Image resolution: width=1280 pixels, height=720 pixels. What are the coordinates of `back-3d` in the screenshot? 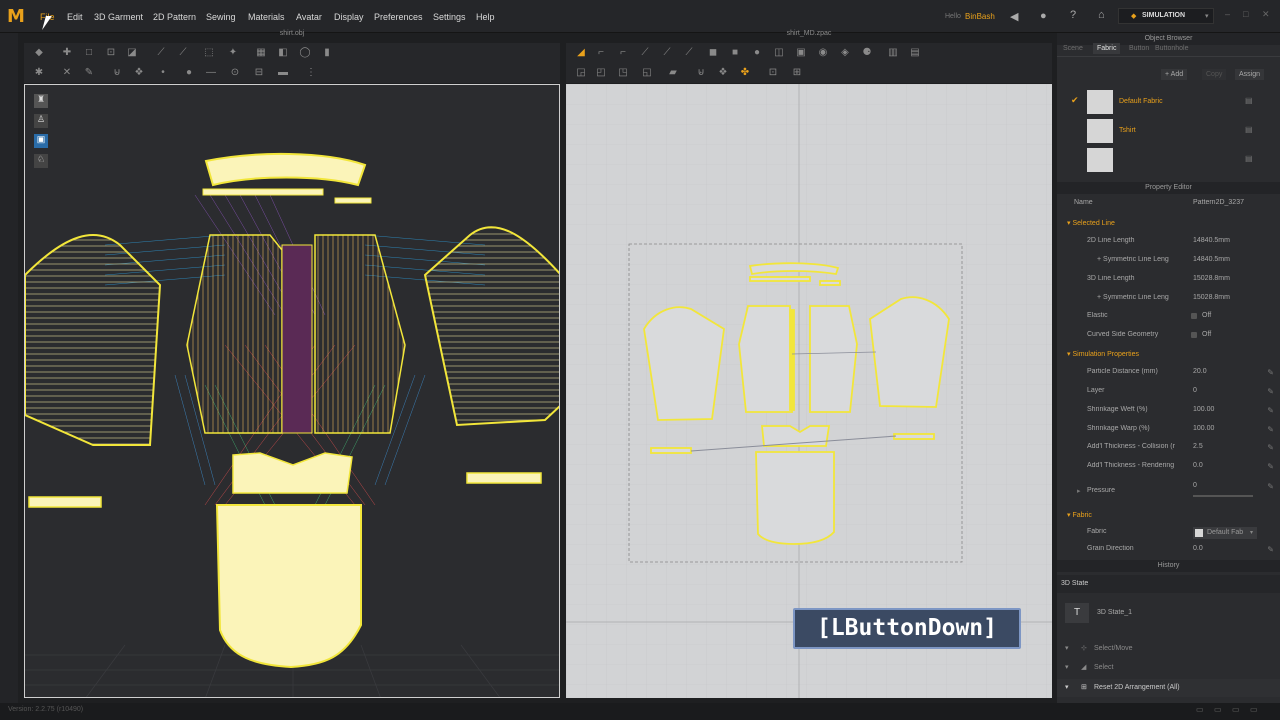 It's located at (288, 586).